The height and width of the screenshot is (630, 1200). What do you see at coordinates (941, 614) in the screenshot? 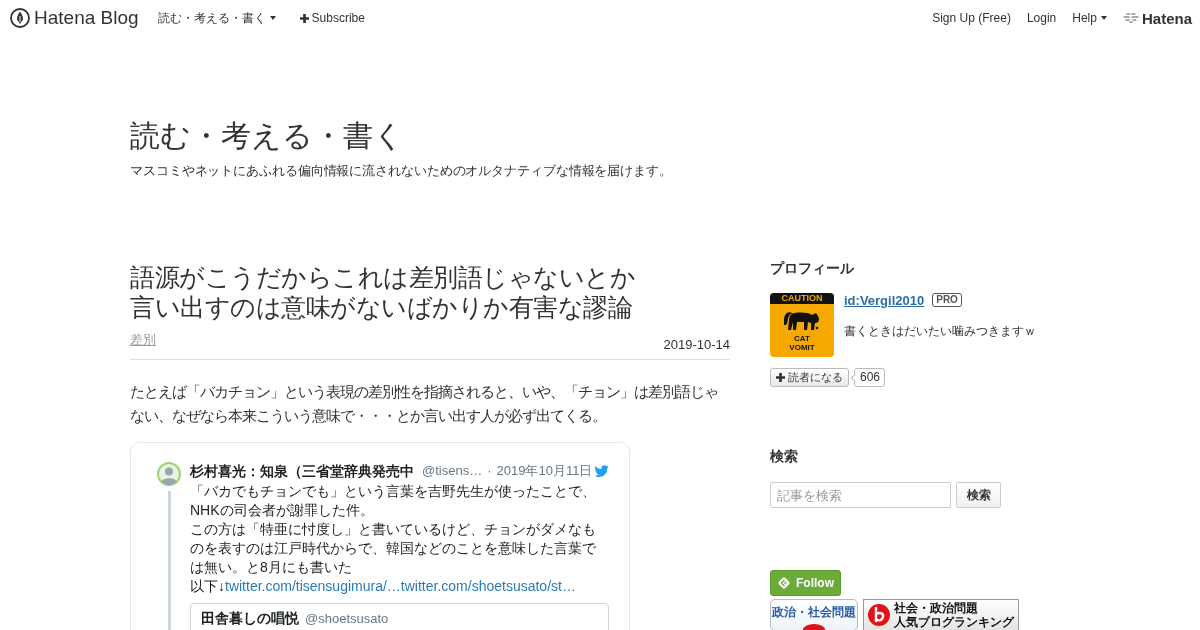
I see `ranking-banner: 社会・政治問題 人気ブログランキング` at bounding box center [941, 614].